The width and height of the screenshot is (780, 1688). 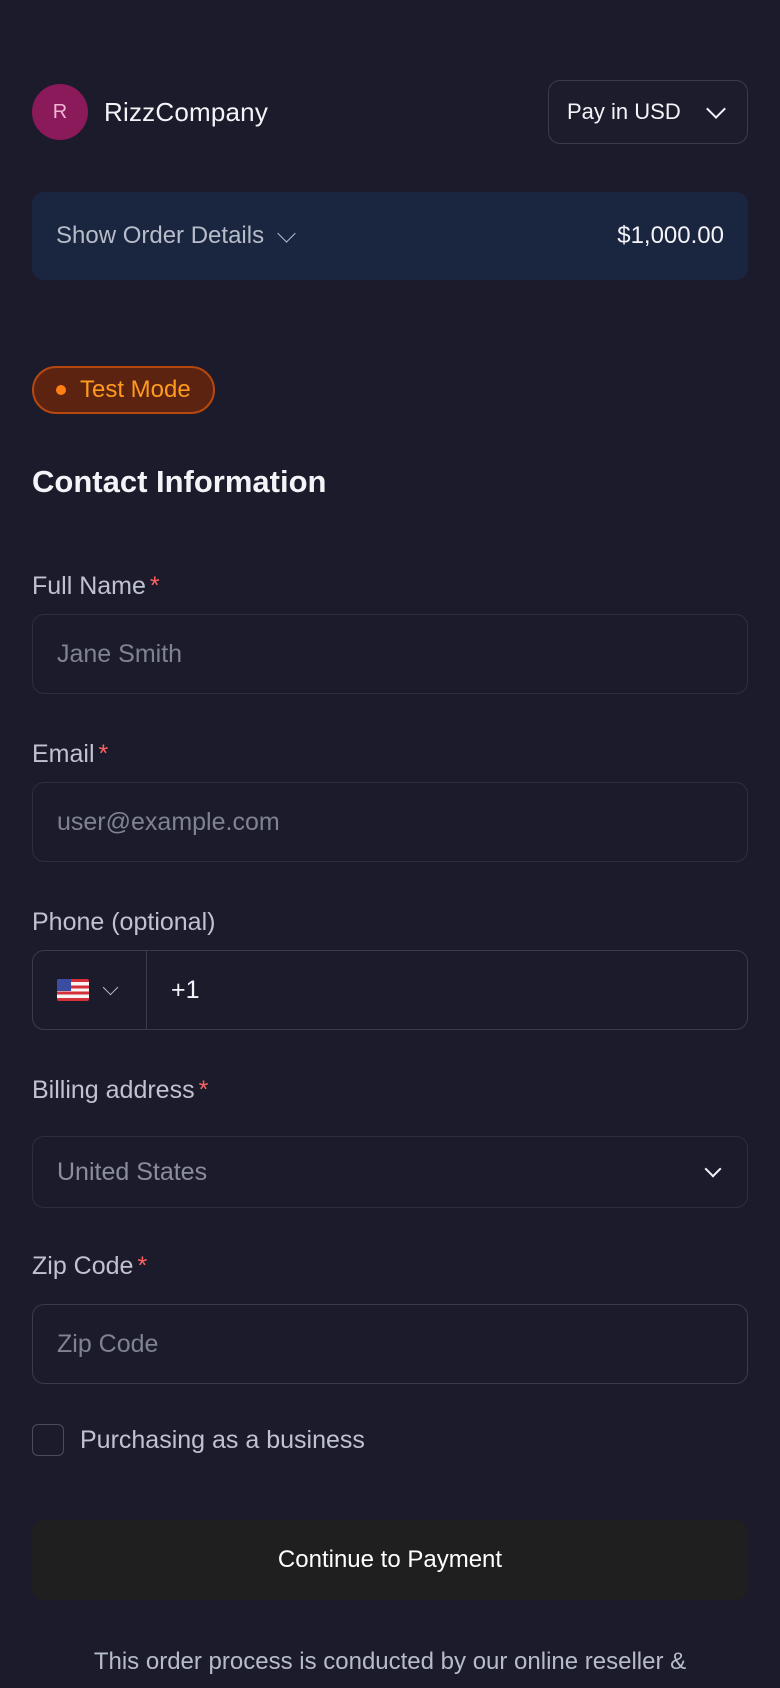 I want to click on email-field, so click(x=390, y=822).